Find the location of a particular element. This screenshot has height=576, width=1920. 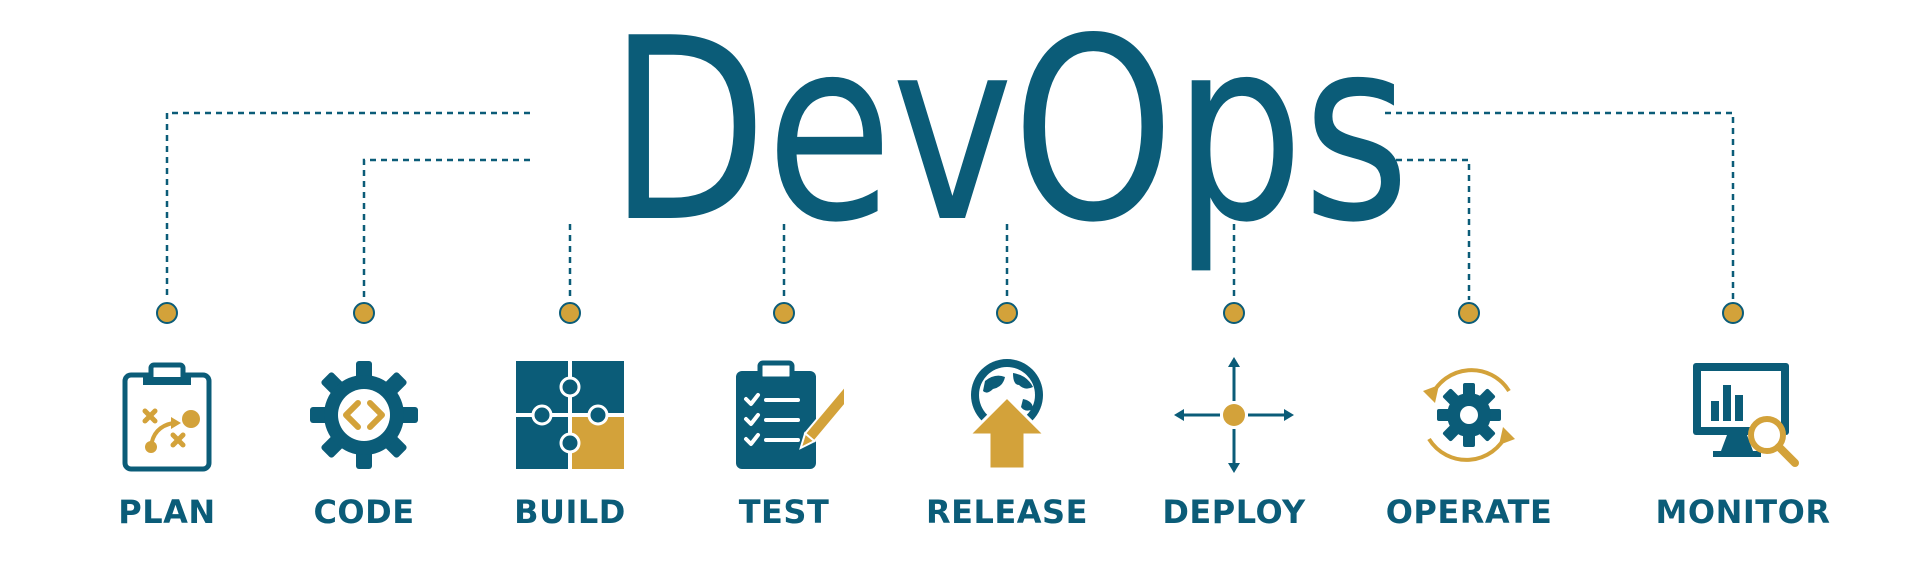

checklist-icon is located at coordinates (790, 414).